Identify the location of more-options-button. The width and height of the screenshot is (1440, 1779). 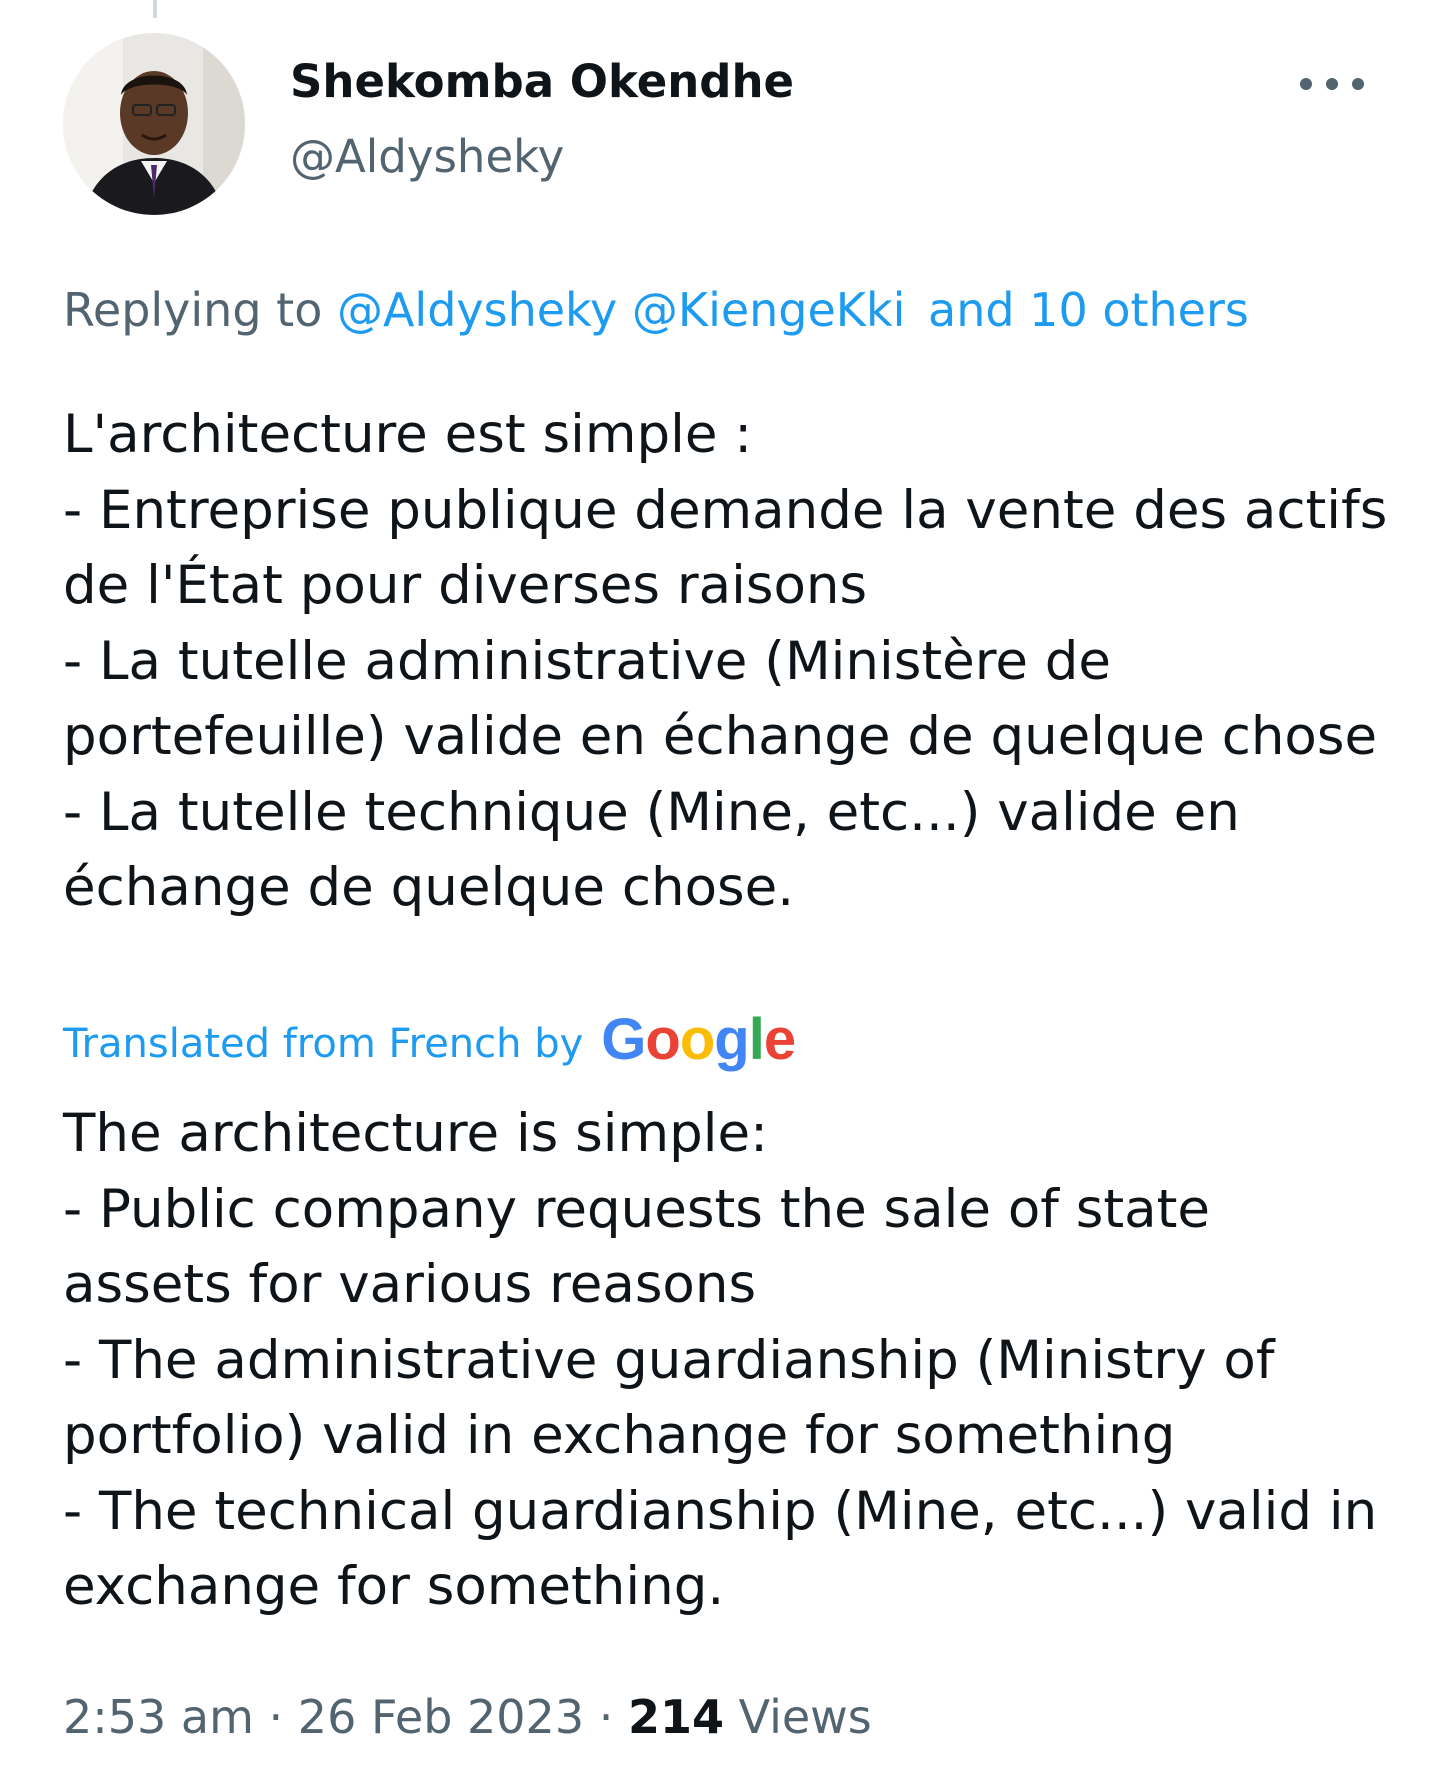
(1332, 84).